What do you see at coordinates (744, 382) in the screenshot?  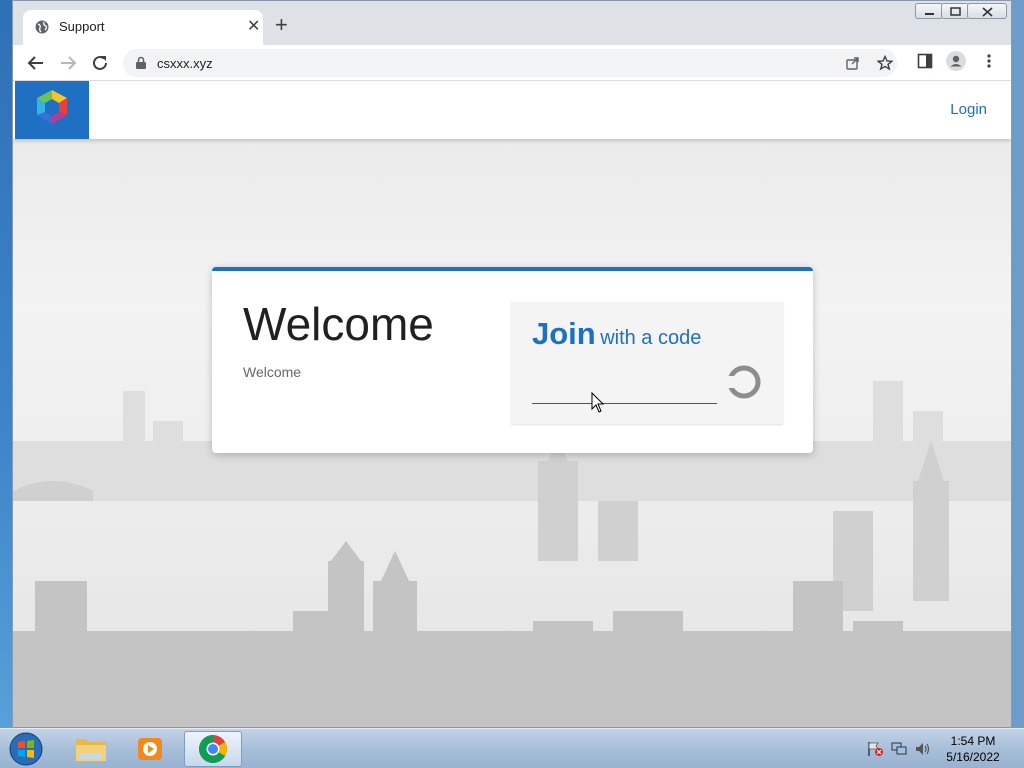 I see `join-submit-button` at bounding box center [744, 382].